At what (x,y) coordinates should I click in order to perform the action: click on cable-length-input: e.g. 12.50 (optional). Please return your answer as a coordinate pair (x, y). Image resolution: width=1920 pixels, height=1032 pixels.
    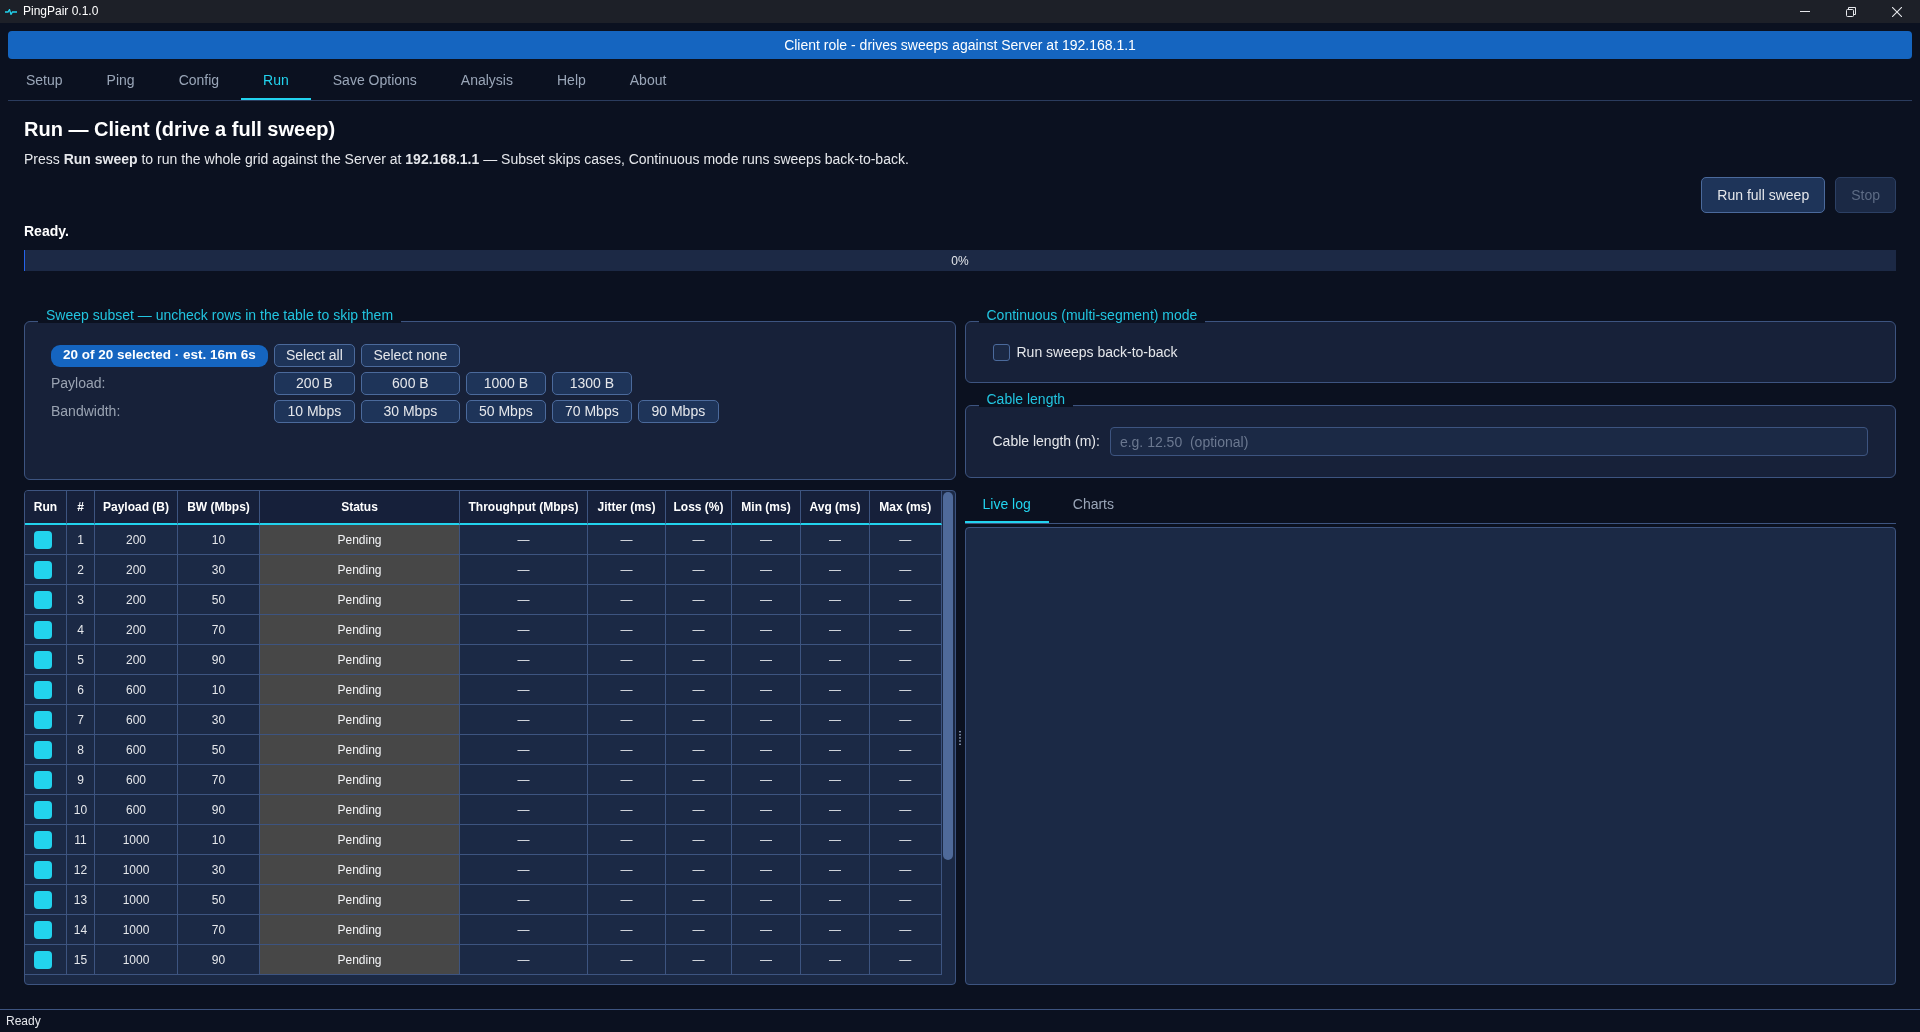
    Looking at the image, I should click on (1488, 441).